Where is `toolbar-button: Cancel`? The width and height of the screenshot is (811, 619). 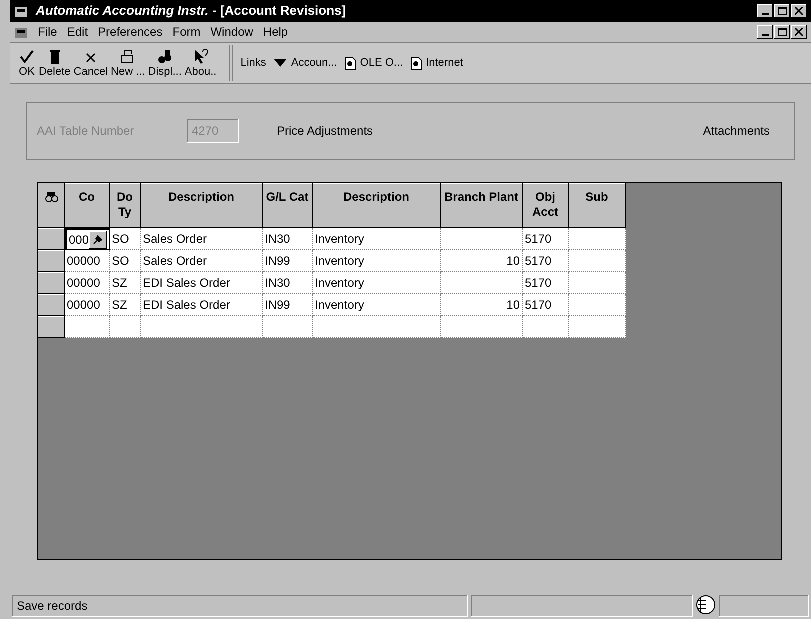 toolbar-button: Cancel is located at coordinates (91, 63).